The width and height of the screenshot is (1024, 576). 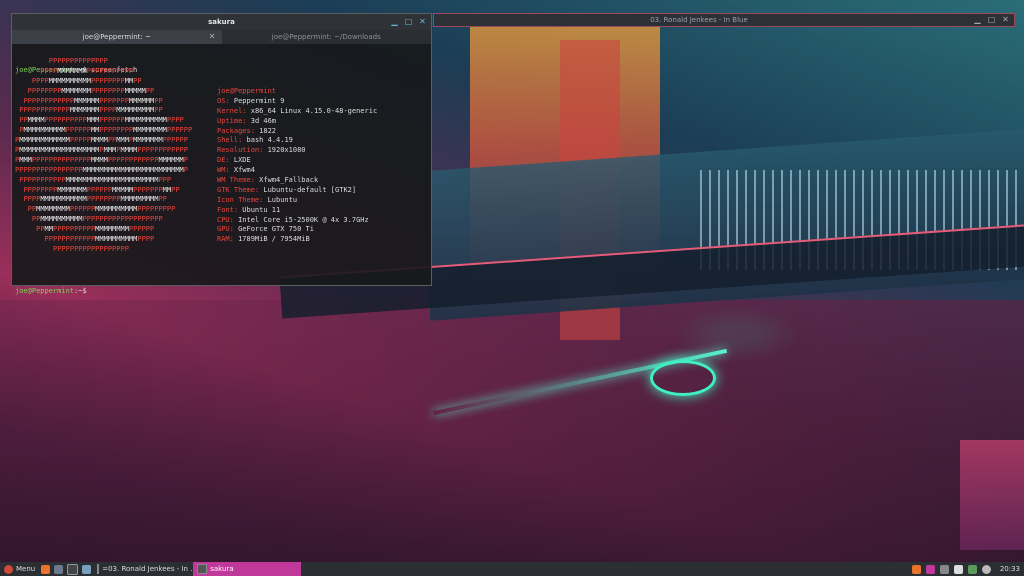 I want to click on logo-line: PPPPPPPPPPPPMMMMMMMMMMPPPP, so click(x=99, y=239).